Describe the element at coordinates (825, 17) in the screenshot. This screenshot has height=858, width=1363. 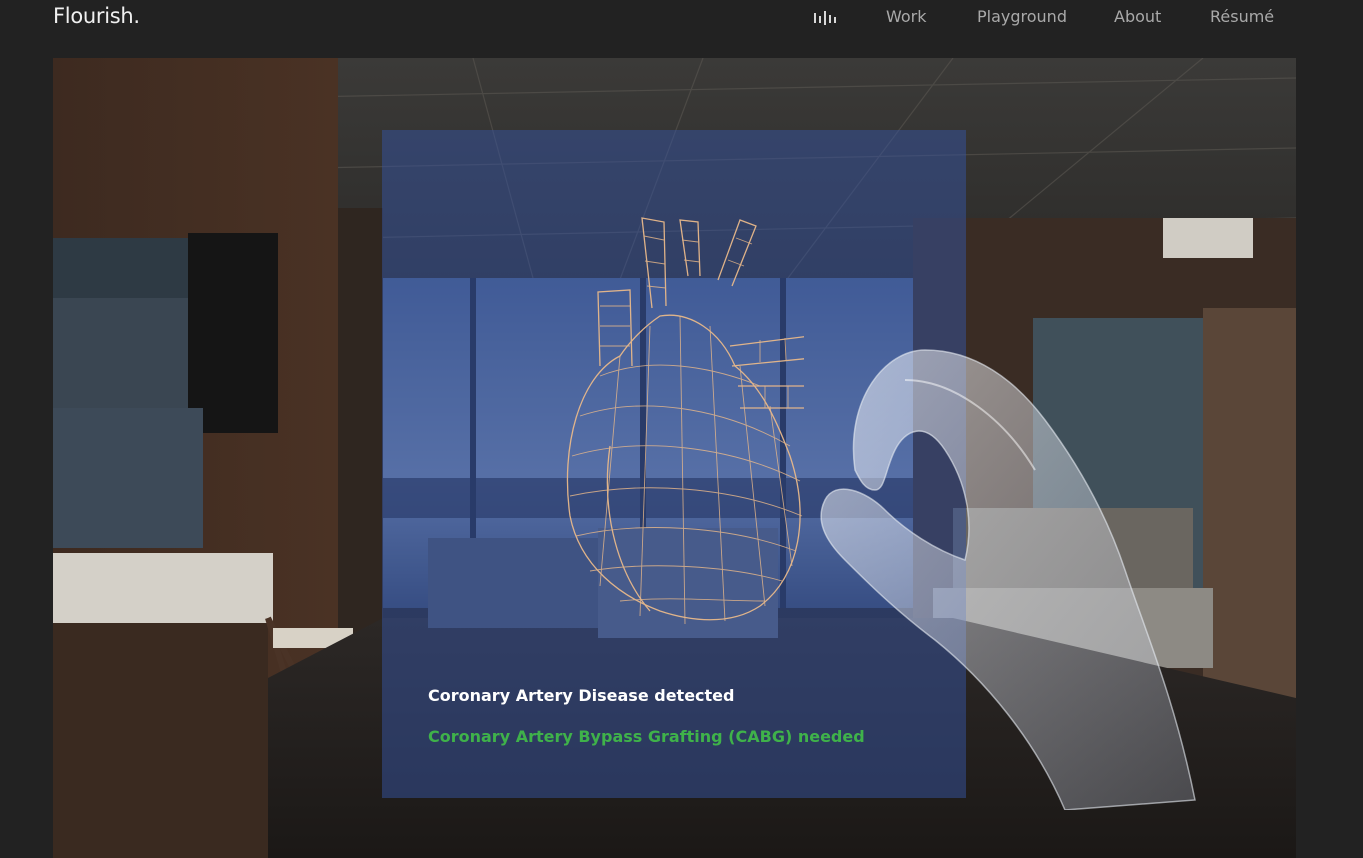
I see `sound-wave-icon` at that location.